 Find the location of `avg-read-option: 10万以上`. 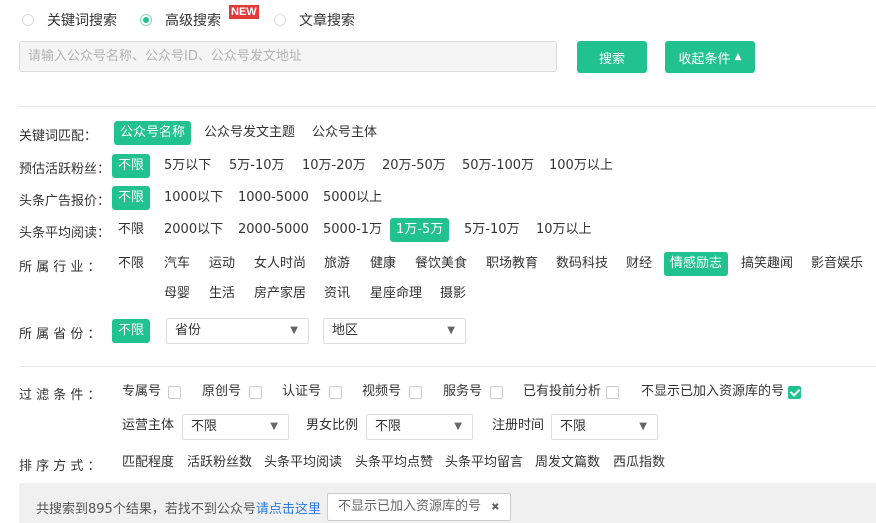

avg-read-option: 10万以上 is located at coordinates (564, 230).